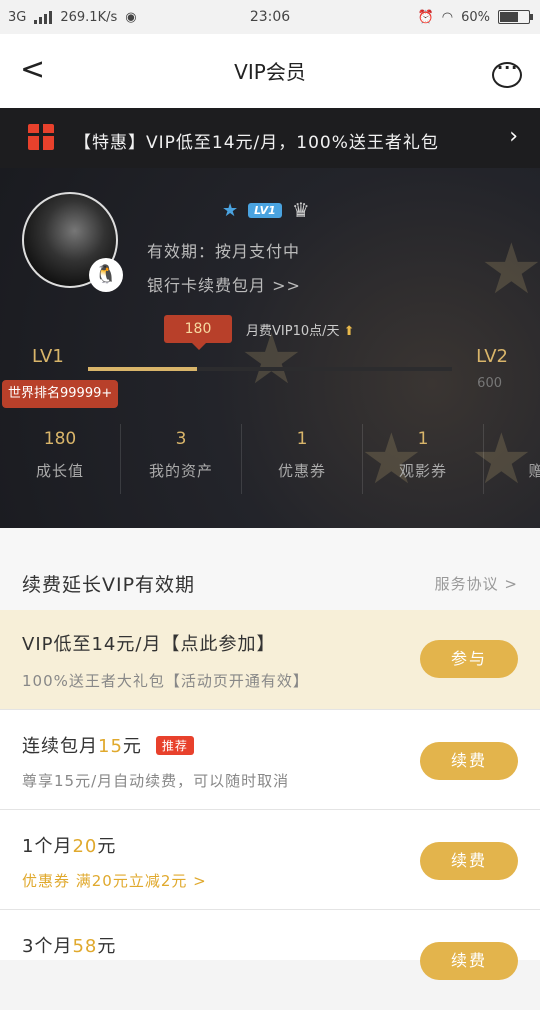  I want to click on level-badges: ★ LV1 ♛, so click(266, 210).